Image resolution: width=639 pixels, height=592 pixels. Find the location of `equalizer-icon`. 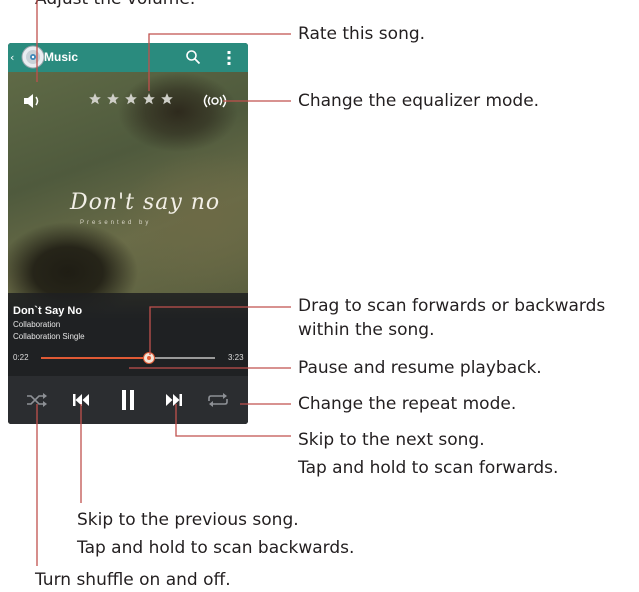

equalizer-icon is located at coordinates (215, 101).